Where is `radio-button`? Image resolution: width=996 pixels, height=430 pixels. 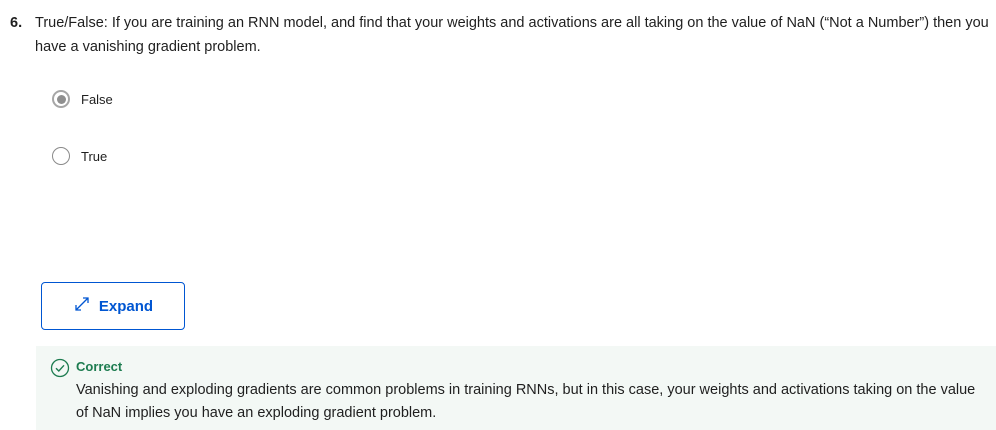
radio-button is located at coordinates (61, 156).